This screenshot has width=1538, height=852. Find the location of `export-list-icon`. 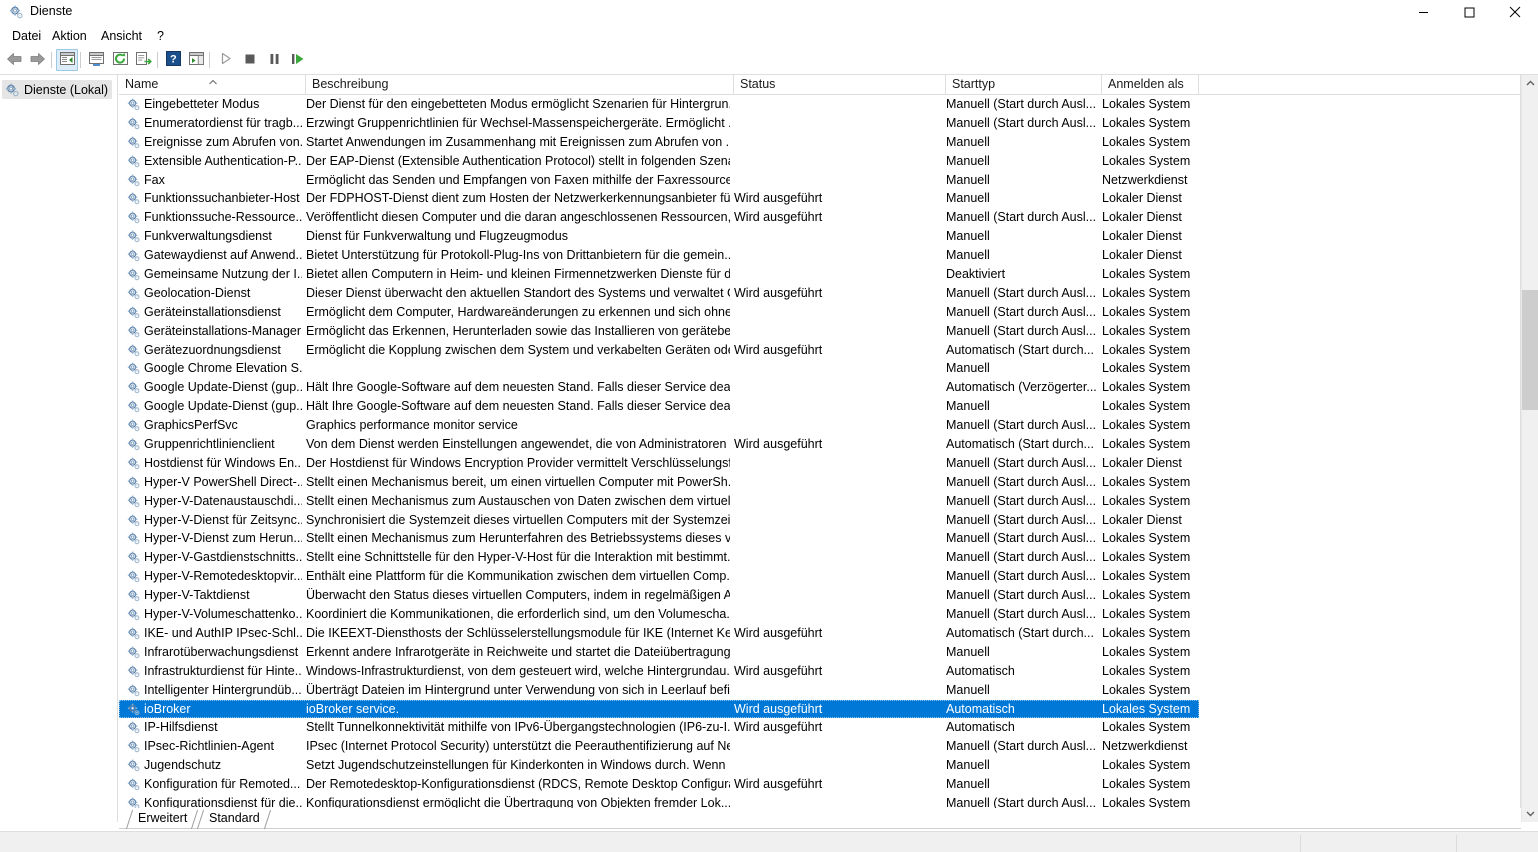

export-list-icon is located at coordinates (143, 60).